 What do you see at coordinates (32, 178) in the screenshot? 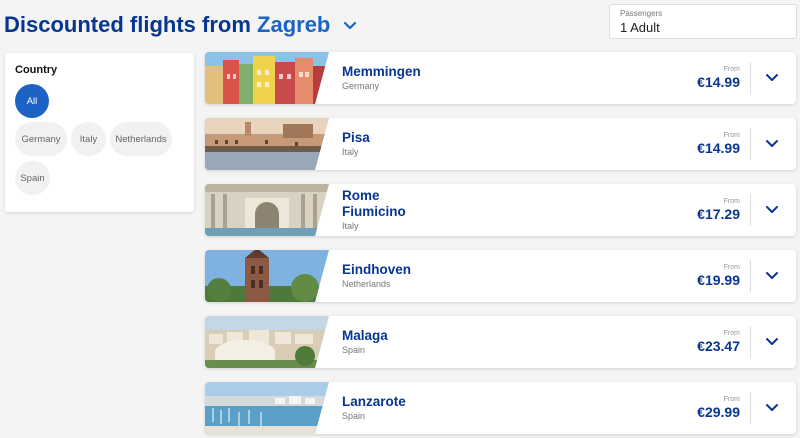
I see `filter-chip-spain: Spain` at bounding box center [32, 178].